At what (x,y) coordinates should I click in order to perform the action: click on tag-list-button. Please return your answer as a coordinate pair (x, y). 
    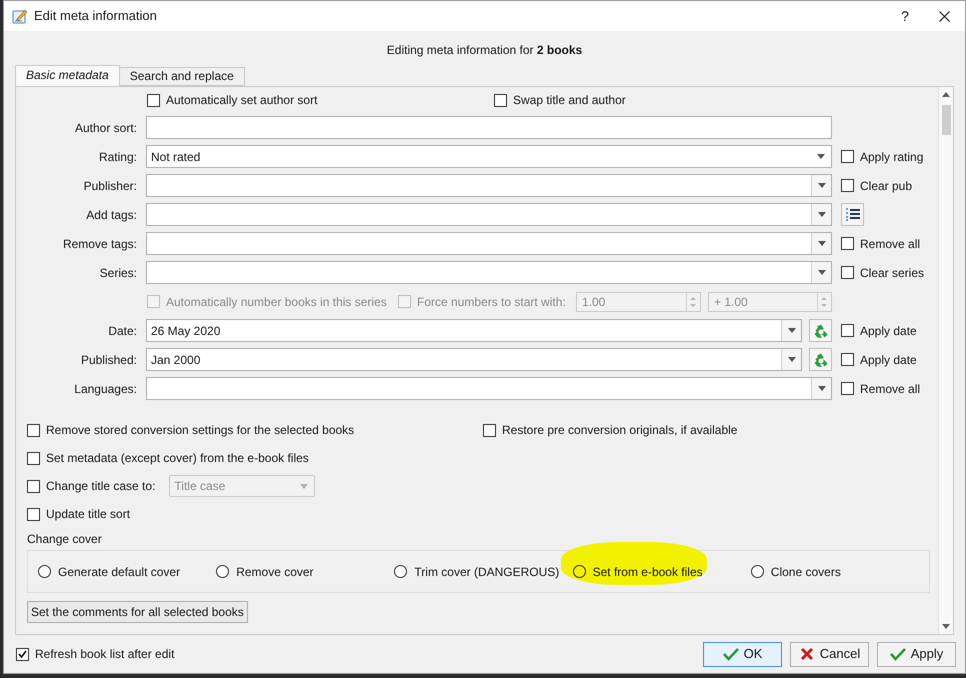
    Looking at the image, I should click on (852, 214).